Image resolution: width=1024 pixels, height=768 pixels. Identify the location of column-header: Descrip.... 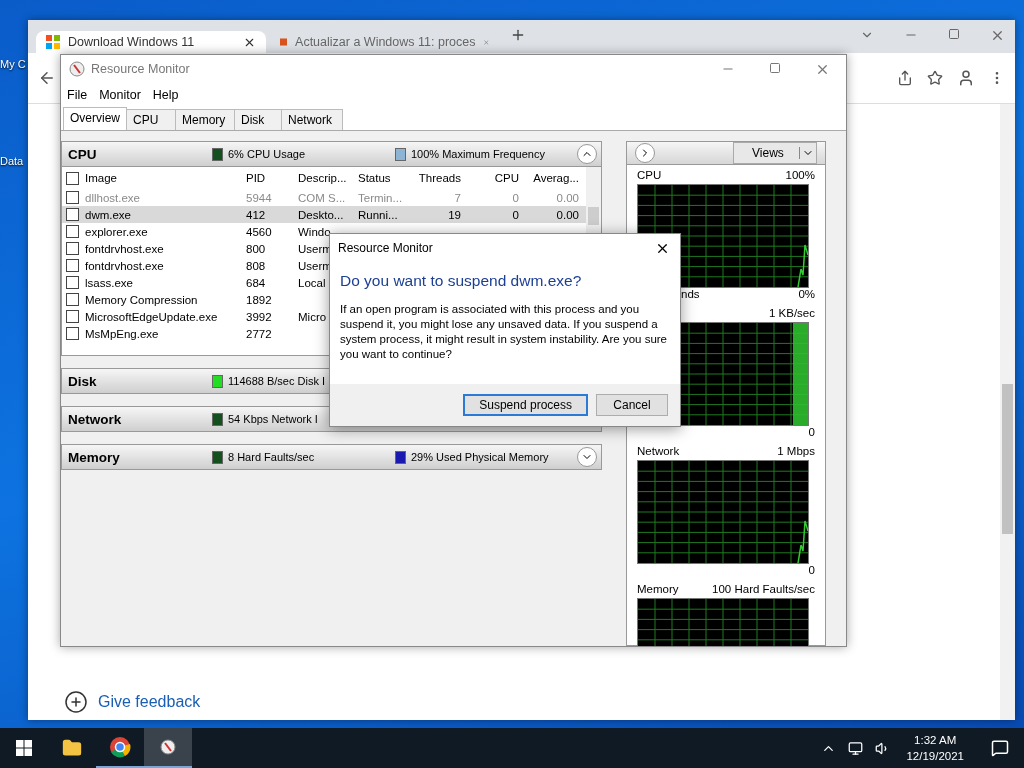
(322, 178).